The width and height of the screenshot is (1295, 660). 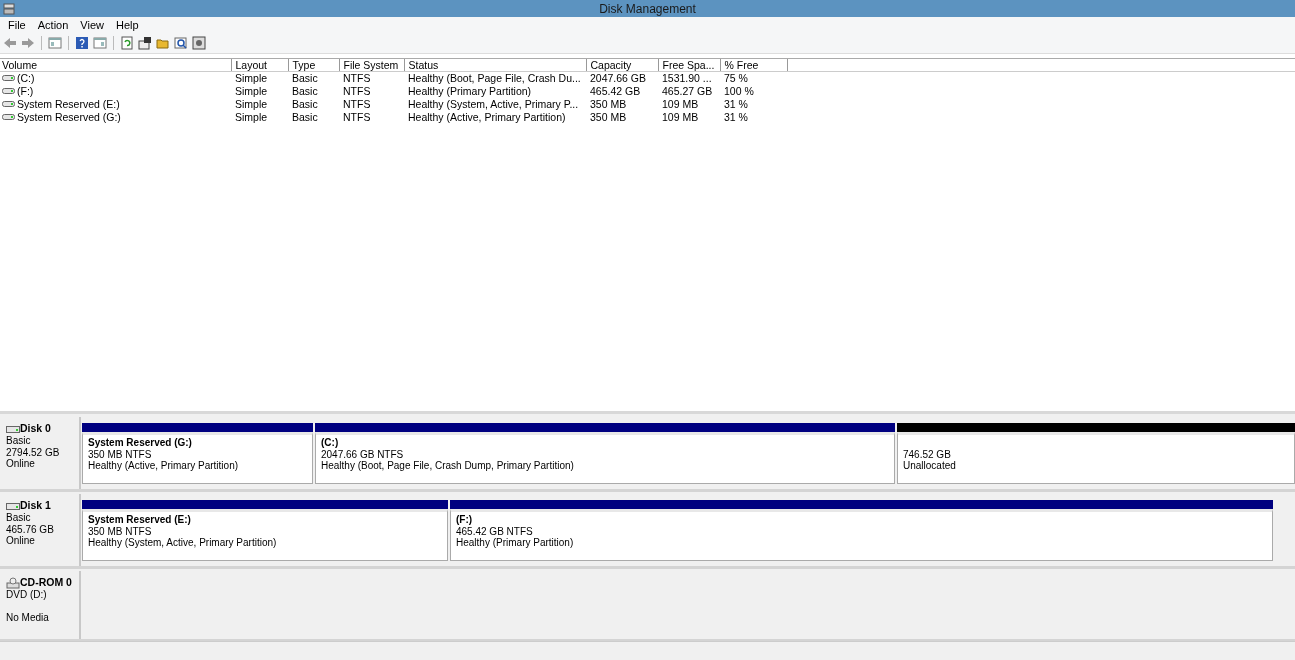 What do you see at coordinates (181, 43) in the screenshot?
I see `search-icon` at bounding box center [181, 43].